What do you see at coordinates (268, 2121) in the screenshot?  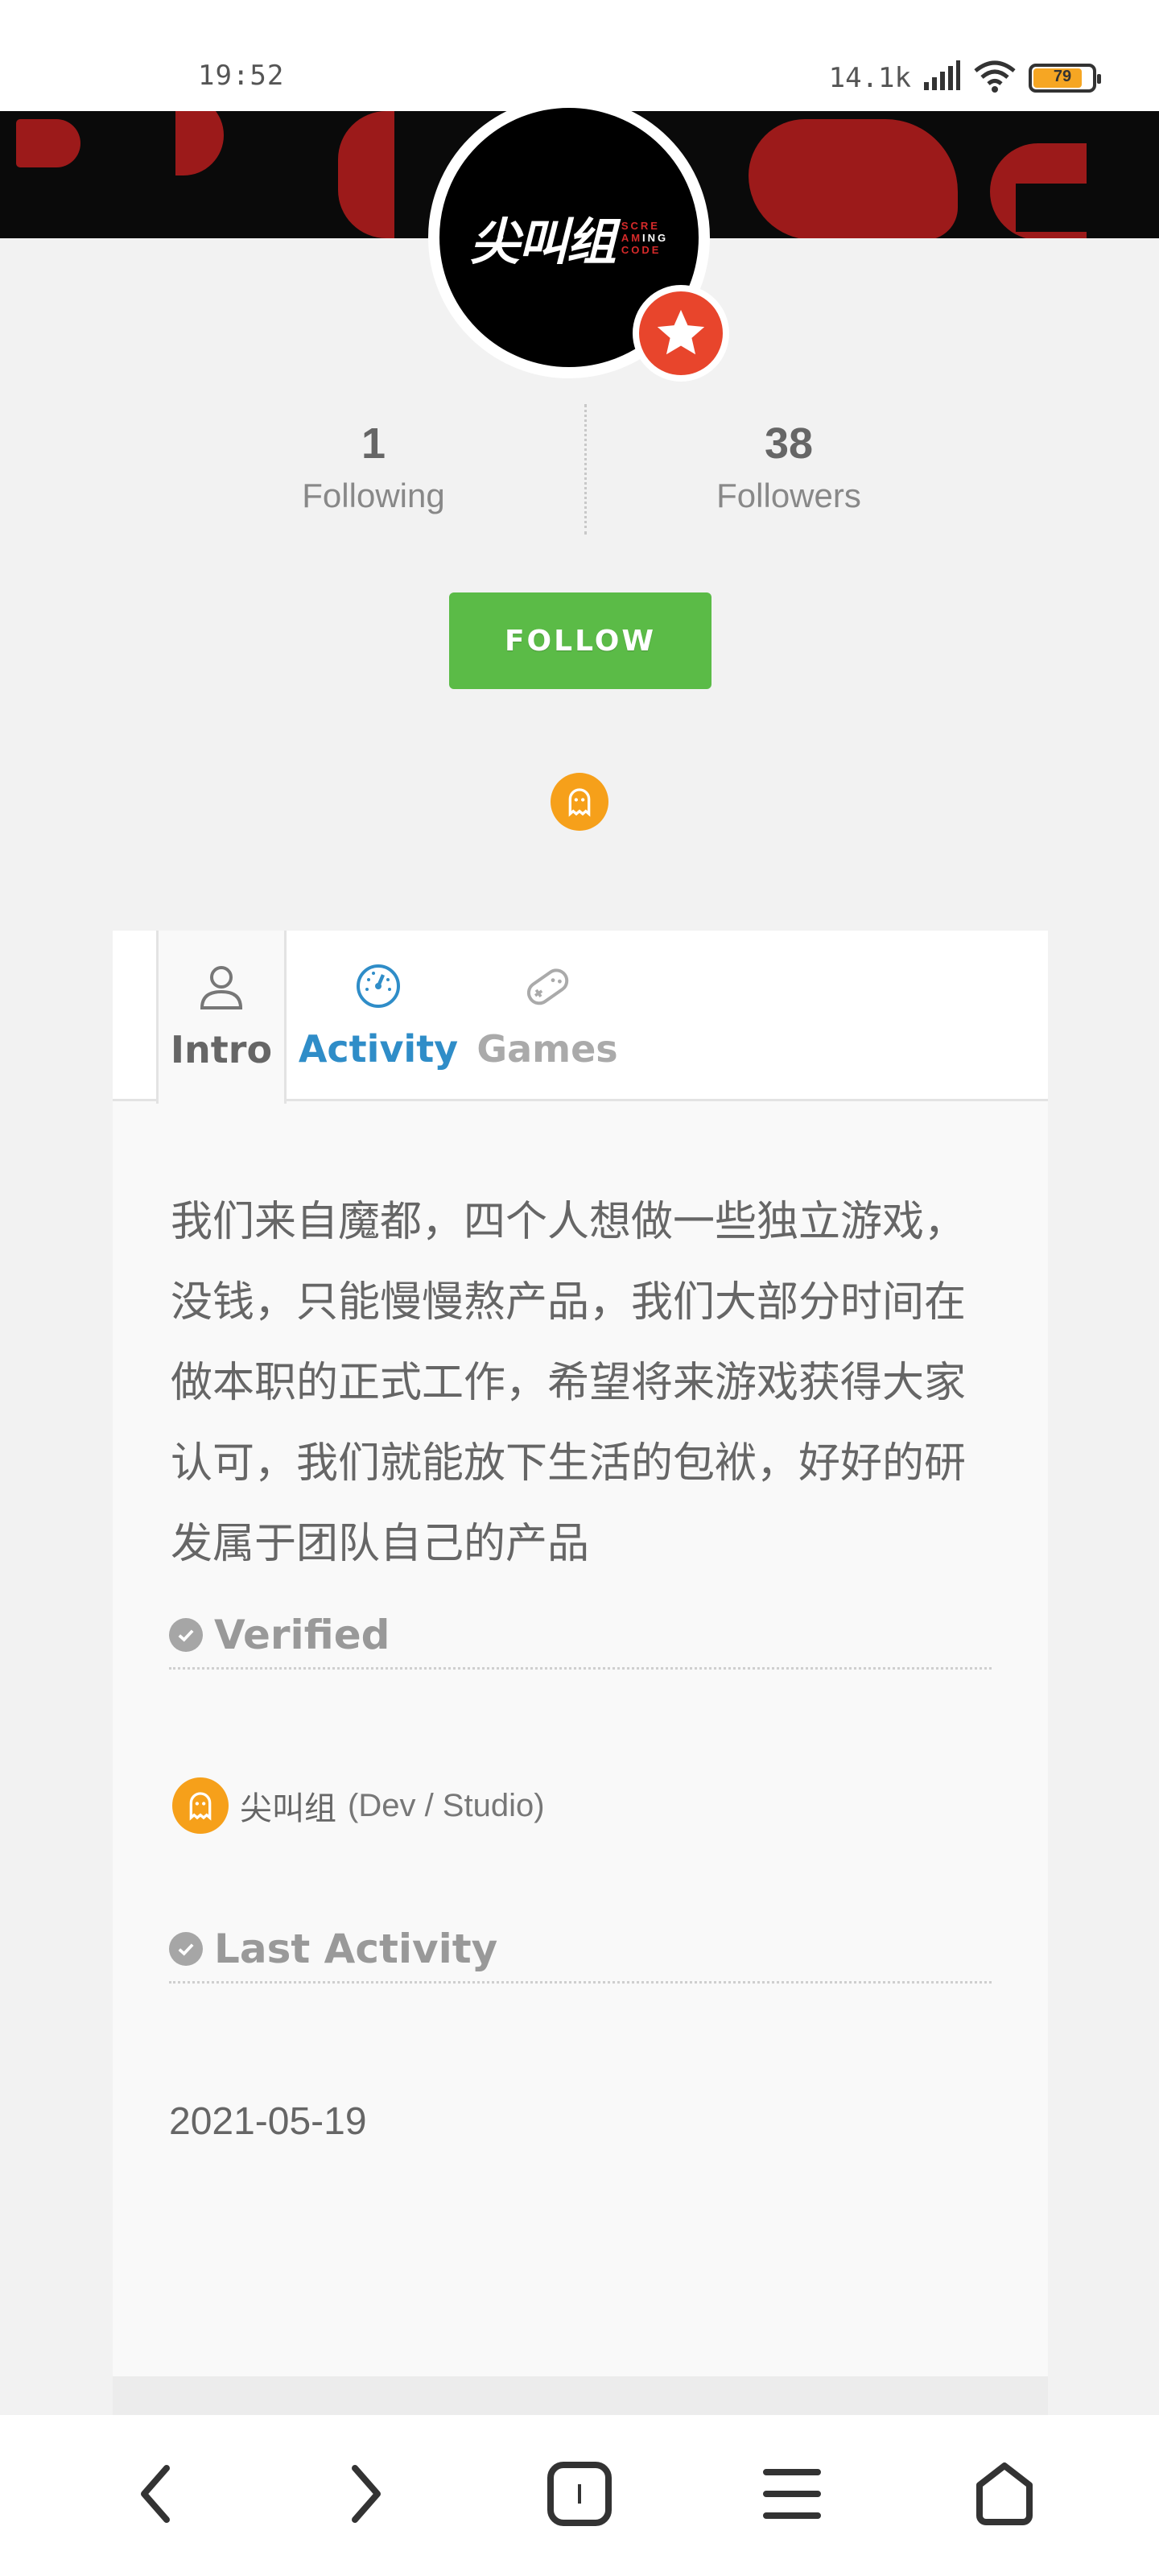 I see `last-activity-date: 2021-05-19` at bounding box center [268, 2121].